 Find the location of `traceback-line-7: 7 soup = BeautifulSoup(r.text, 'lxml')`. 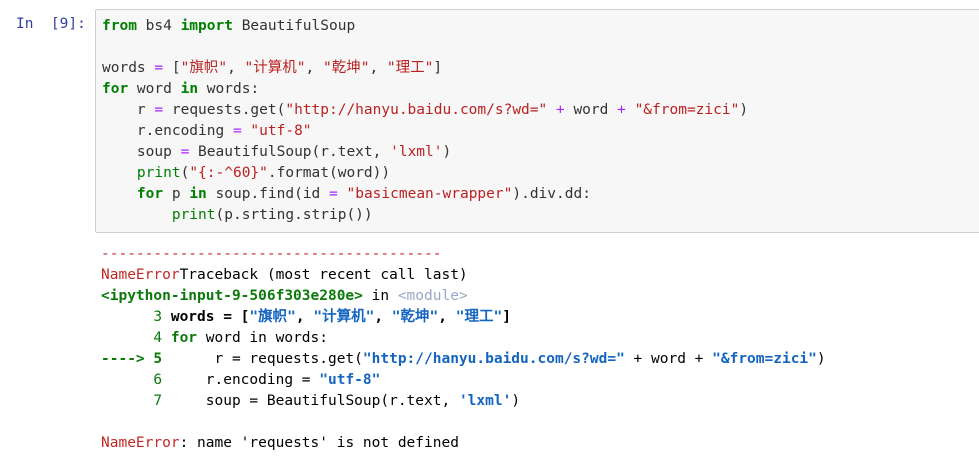

traceback-line-7: 7 soup = BeautifulSoup(r.text, 'lxml') is located at coordinates (311, 401).